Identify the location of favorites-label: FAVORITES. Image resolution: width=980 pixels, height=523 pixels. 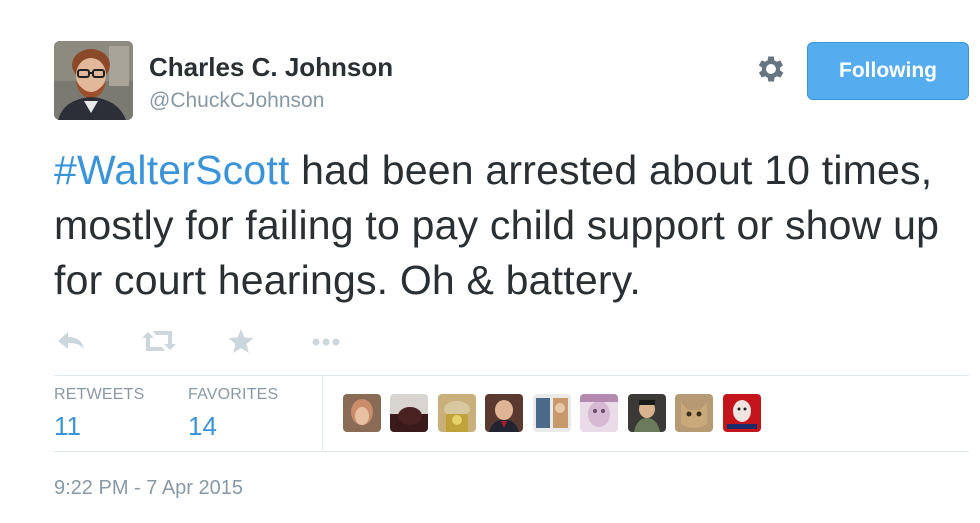
(233, 394).